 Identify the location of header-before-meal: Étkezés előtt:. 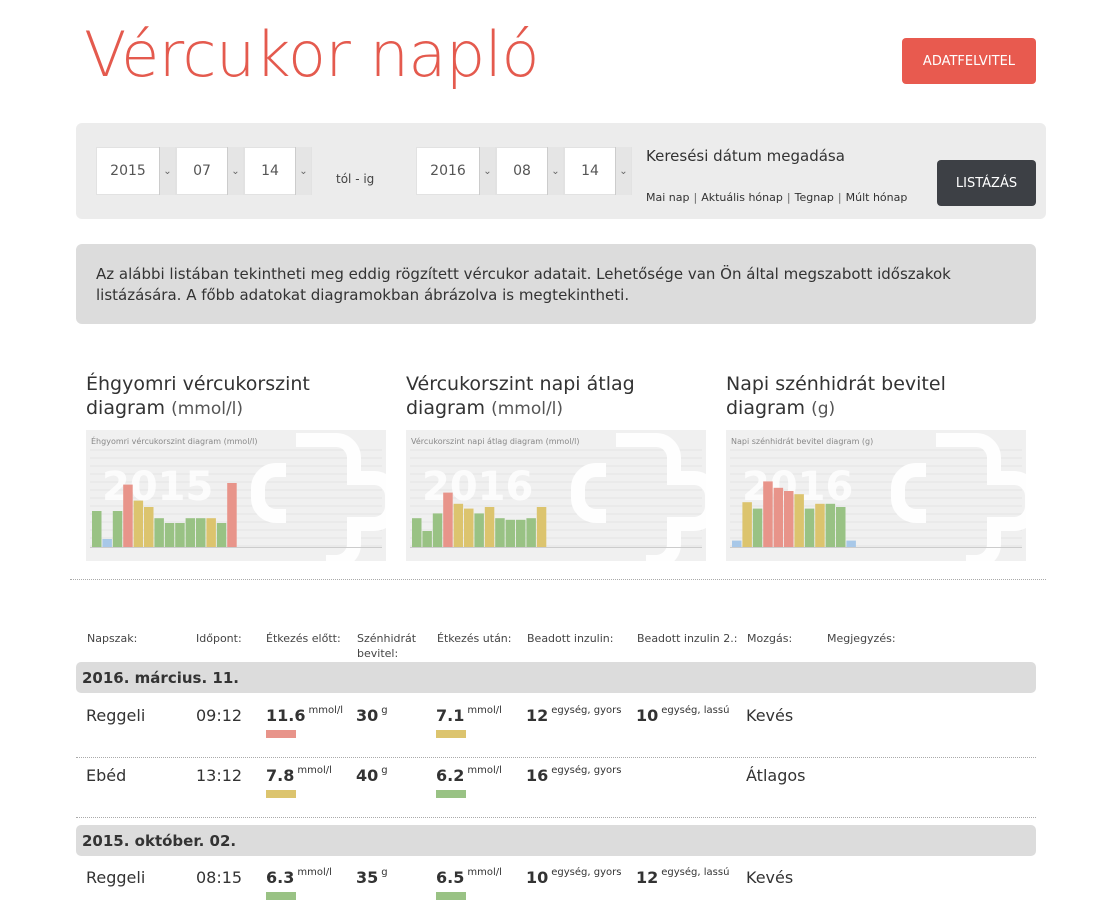
(303, 638).